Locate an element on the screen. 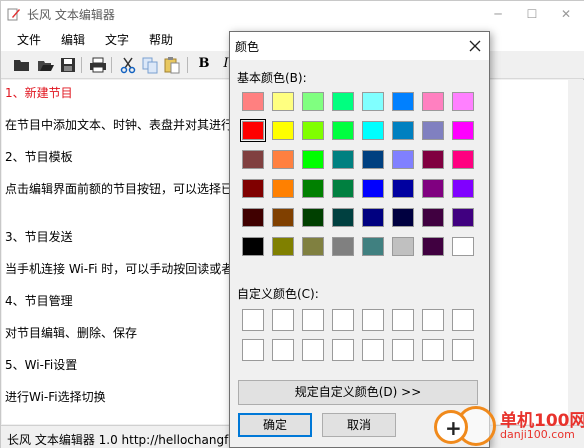 This screenshot has width=584, height=448. dialog-title-bar: 颜色 is located at coordinates (359, 46).